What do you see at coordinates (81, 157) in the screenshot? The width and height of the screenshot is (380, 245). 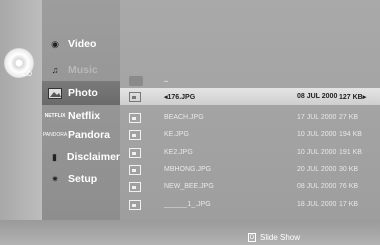 I see `menu-item-disclaimer: ▮ Disclaimer` at bounding box center [81, 157].